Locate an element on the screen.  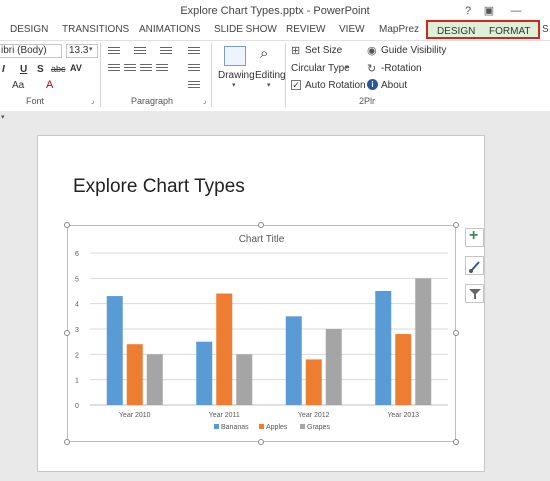
auto-rotation-label: Auto Rotation is located at coordinates (335, 85).